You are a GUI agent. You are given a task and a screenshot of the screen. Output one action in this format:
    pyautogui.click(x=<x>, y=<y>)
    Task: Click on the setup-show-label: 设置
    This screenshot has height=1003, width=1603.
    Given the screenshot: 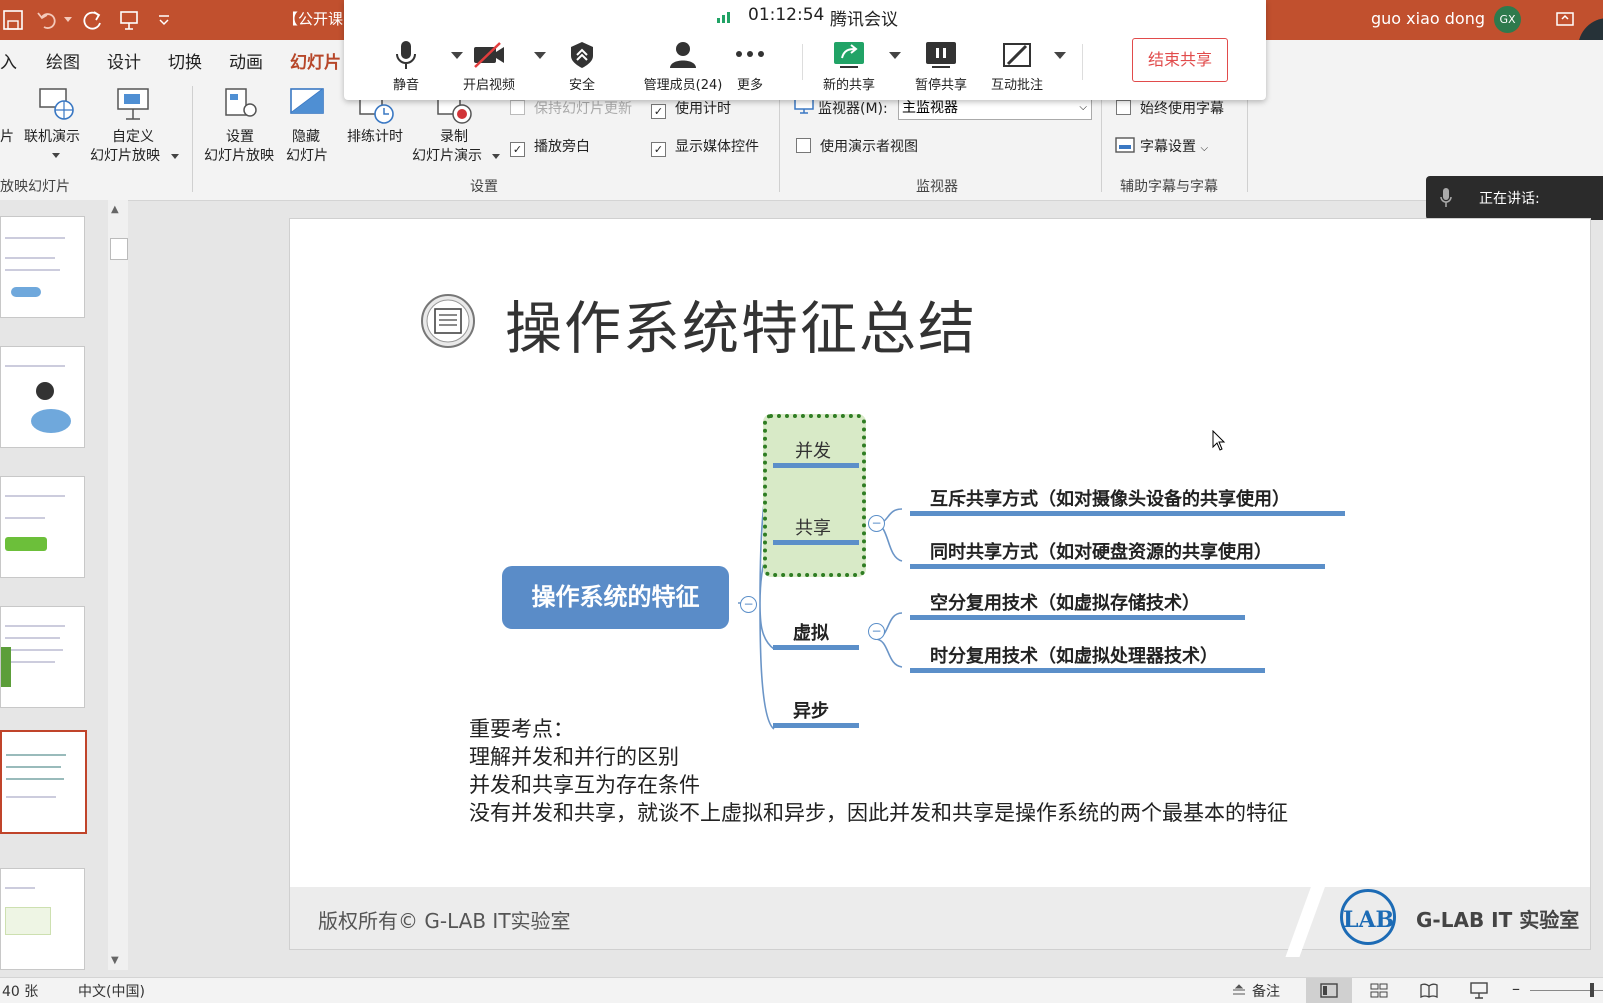 What is the action you would take?
    pyautogui.click(x=240, y=137)
    